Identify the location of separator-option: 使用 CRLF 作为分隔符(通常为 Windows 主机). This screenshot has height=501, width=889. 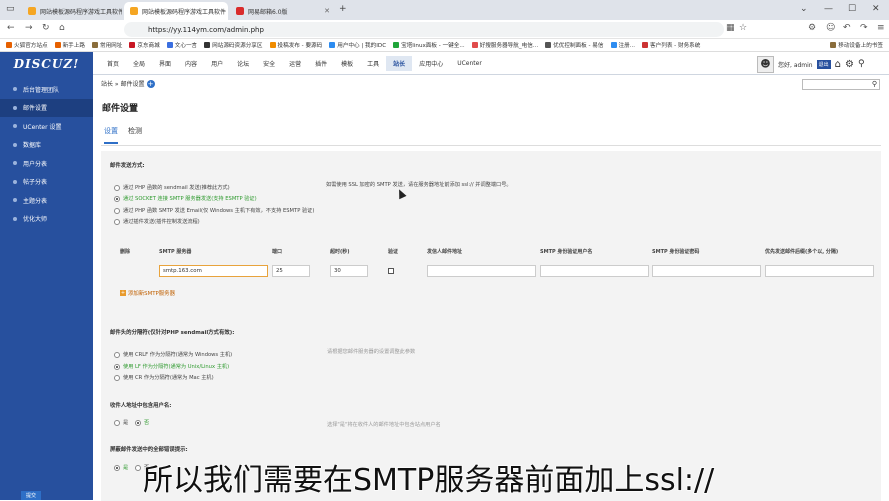
(173, 354).